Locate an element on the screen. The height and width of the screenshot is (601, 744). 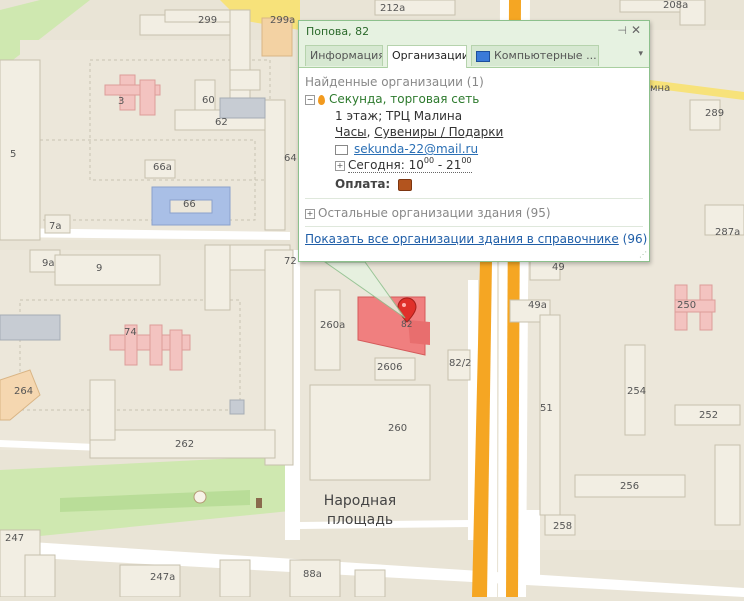
category-link-watches: Часы is located at coordinates (351, 132).